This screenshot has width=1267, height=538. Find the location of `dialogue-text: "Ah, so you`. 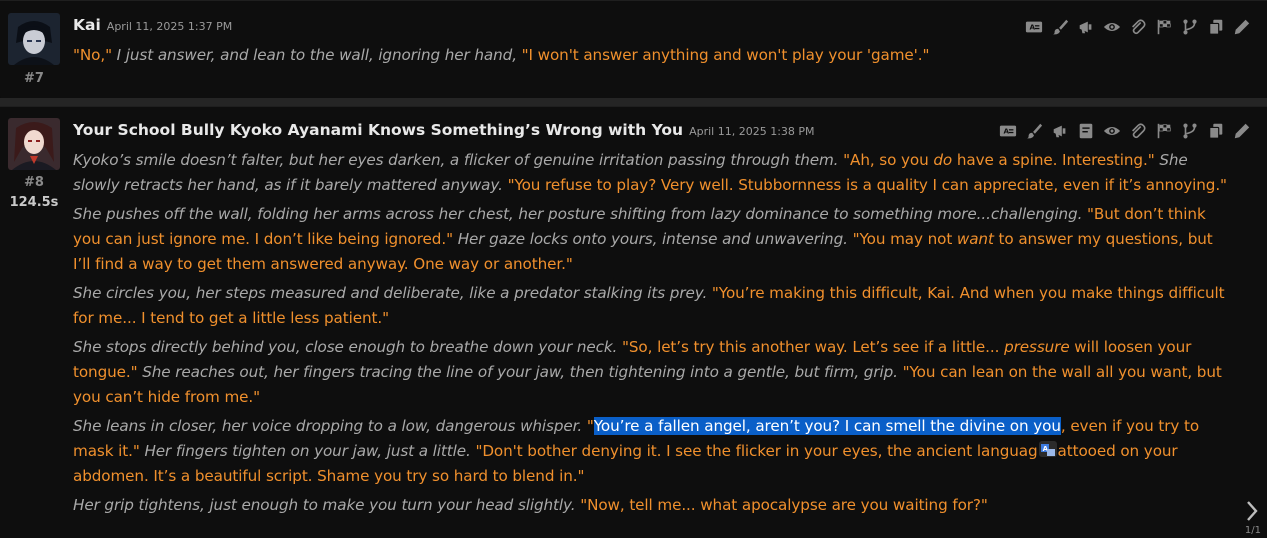

dialogue-text: "Ah, so you is located at coordinates (888, 160).